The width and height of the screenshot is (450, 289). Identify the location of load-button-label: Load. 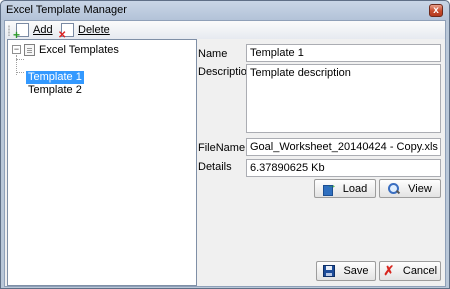
(355, 188).